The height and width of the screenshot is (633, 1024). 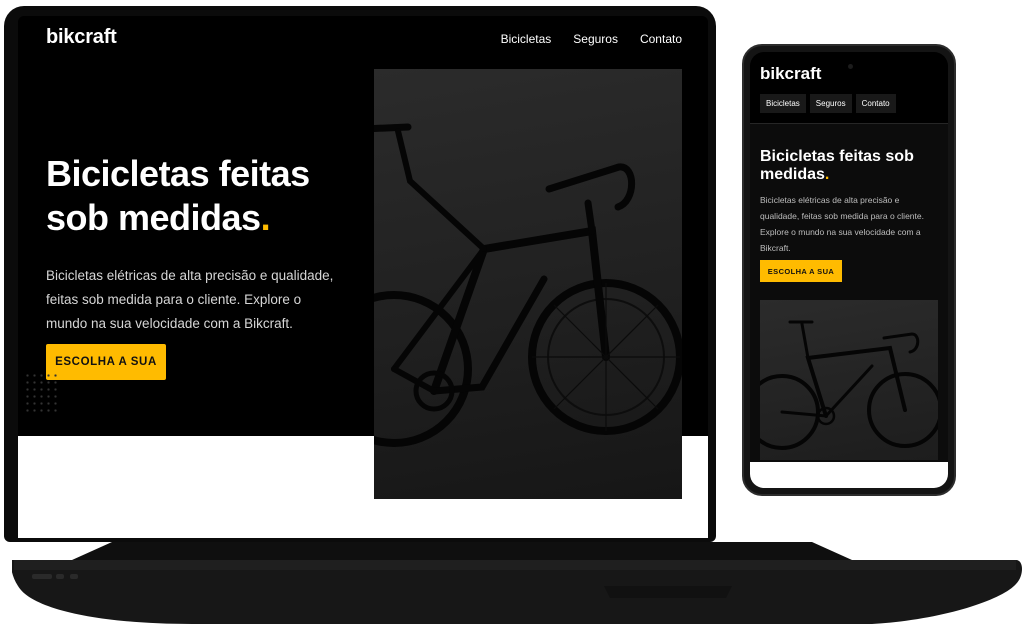 I want to click on mobile-hero-title-accent: ., so click(x=827, y=174).